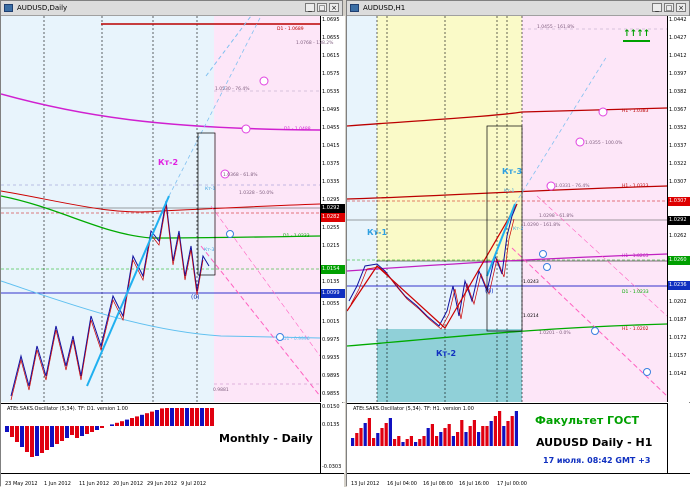 This screenshot has height=487, width=690. I want to click on price-label: 0.9855, so click(333, 394).